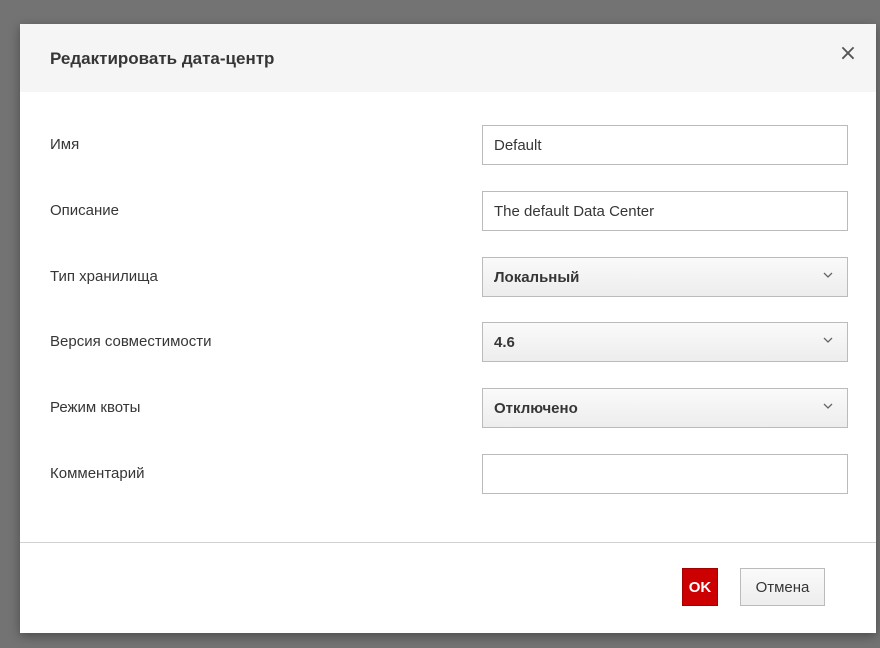  Describe the element at coordinates (665, 408) in the screenshot. I see `quota-mode-select: Отключено` at that location.